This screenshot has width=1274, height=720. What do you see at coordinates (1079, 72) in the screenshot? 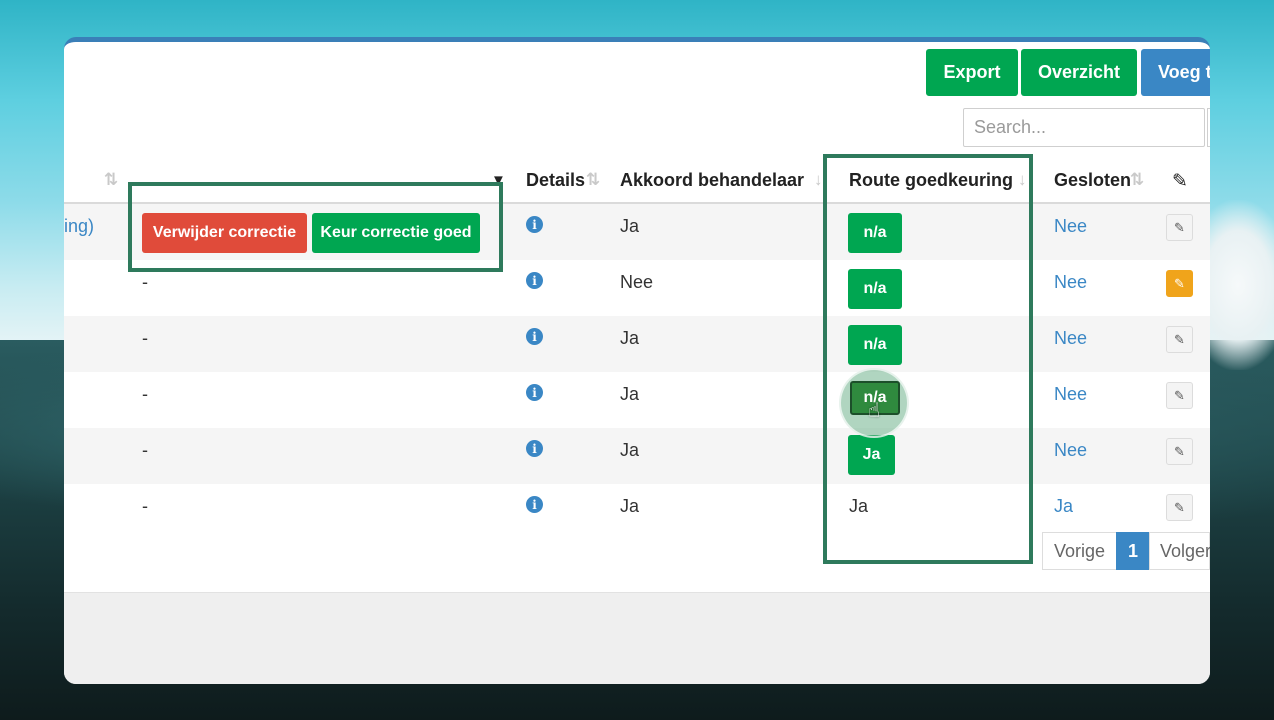
I see `overview-button: Overzicht` at bounding box center [1079, 72].